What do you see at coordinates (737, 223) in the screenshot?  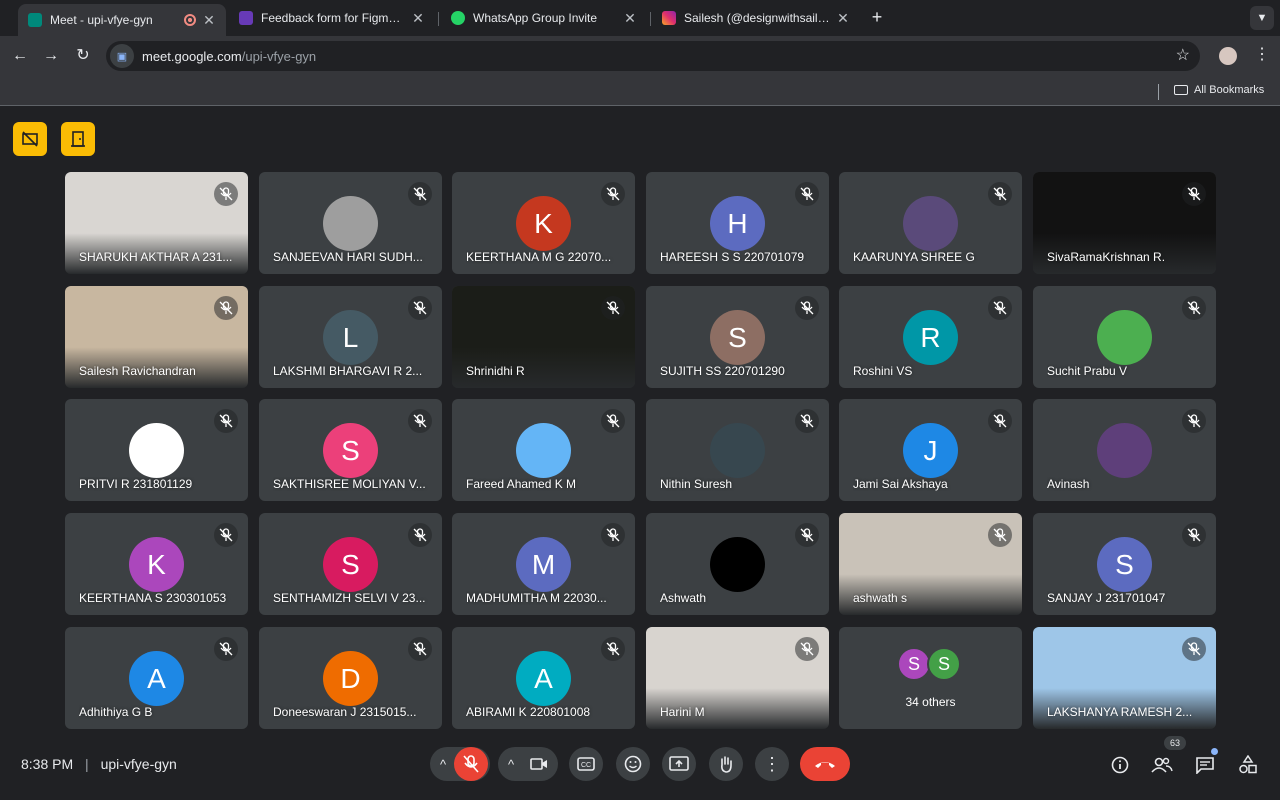 I see `participant-tile: H HAREESH S S 220701079` at bounding box center [737, 223].